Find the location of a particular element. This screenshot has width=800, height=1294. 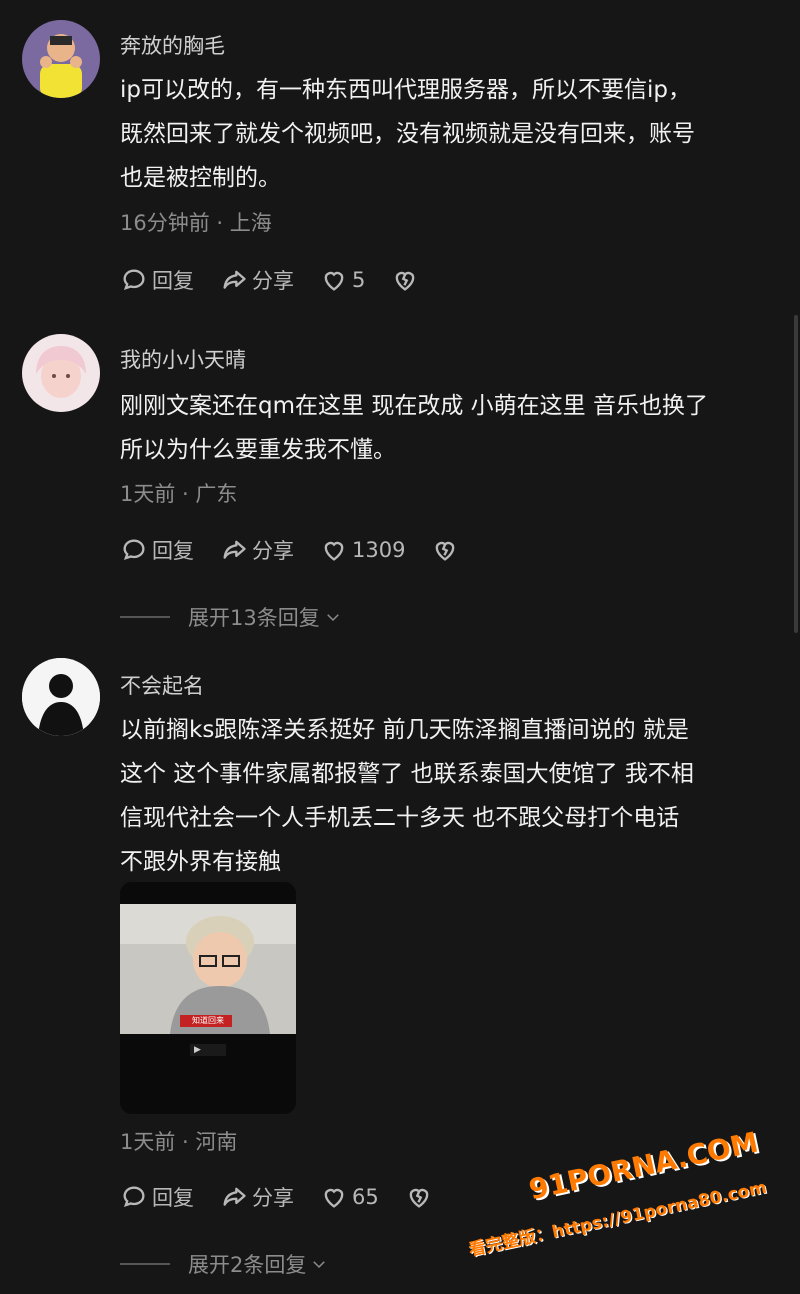

video-thumbnail: 知道回来 ▶ is located at coordinates (208, 998).